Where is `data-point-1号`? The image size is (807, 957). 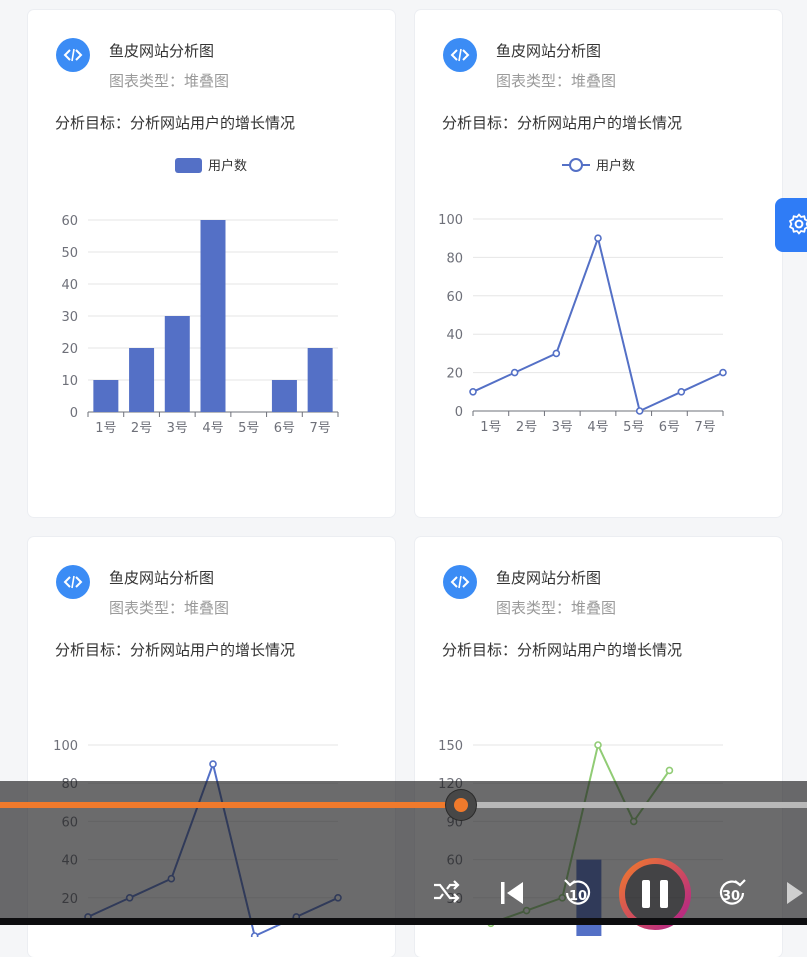 data-point-1号 is located at coordinates (473, 391).